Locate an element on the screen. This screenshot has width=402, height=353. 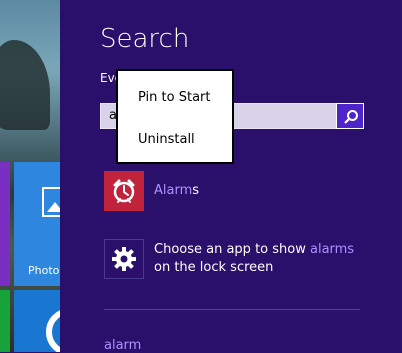
internet-explorer-icon is located at coordinates (53, 330).